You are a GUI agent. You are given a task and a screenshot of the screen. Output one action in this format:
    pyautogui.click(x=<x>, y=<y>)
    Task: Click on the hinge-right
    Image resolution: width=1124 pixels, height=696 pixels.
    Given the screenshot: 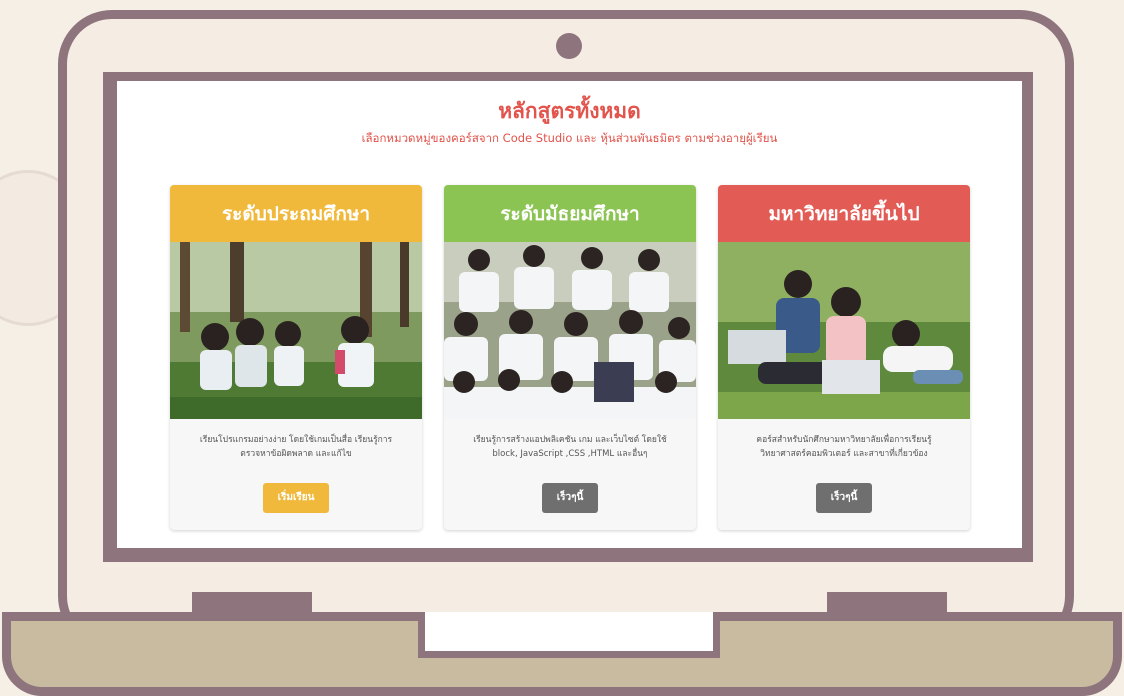 What is the action you would take?
    pyautogui.click(x=887, y=603)
    